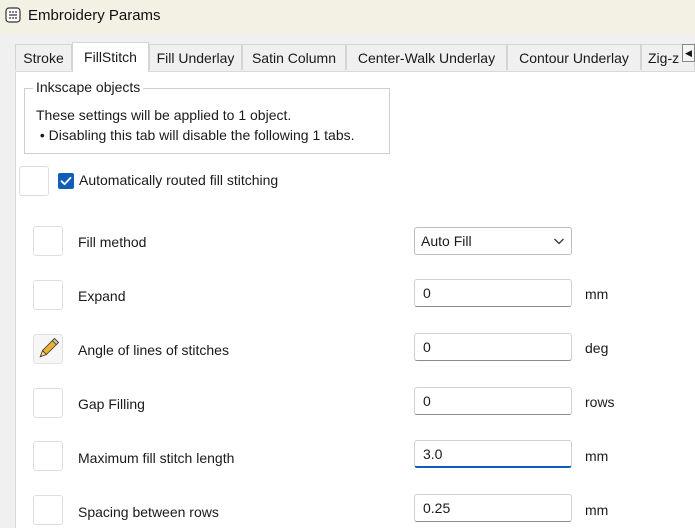 This screenshot has width=695, height=528. I want to click on tab-contour-underlay: Contour Underlay, so click(574, 57).